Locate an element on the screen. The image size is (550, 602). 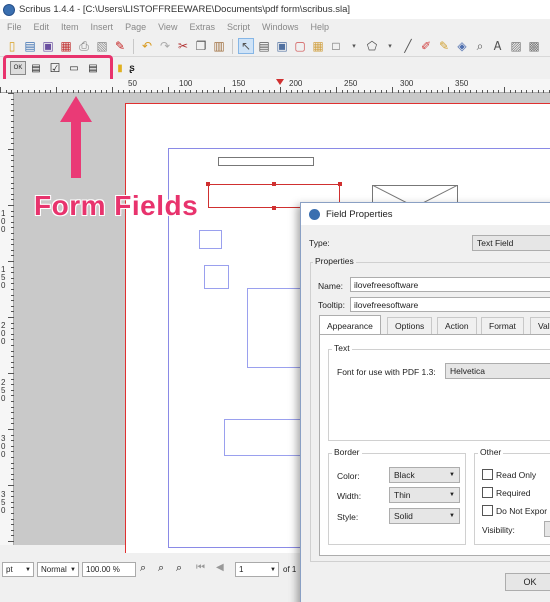
ok-button: OK is located at coordinates (527, 582).